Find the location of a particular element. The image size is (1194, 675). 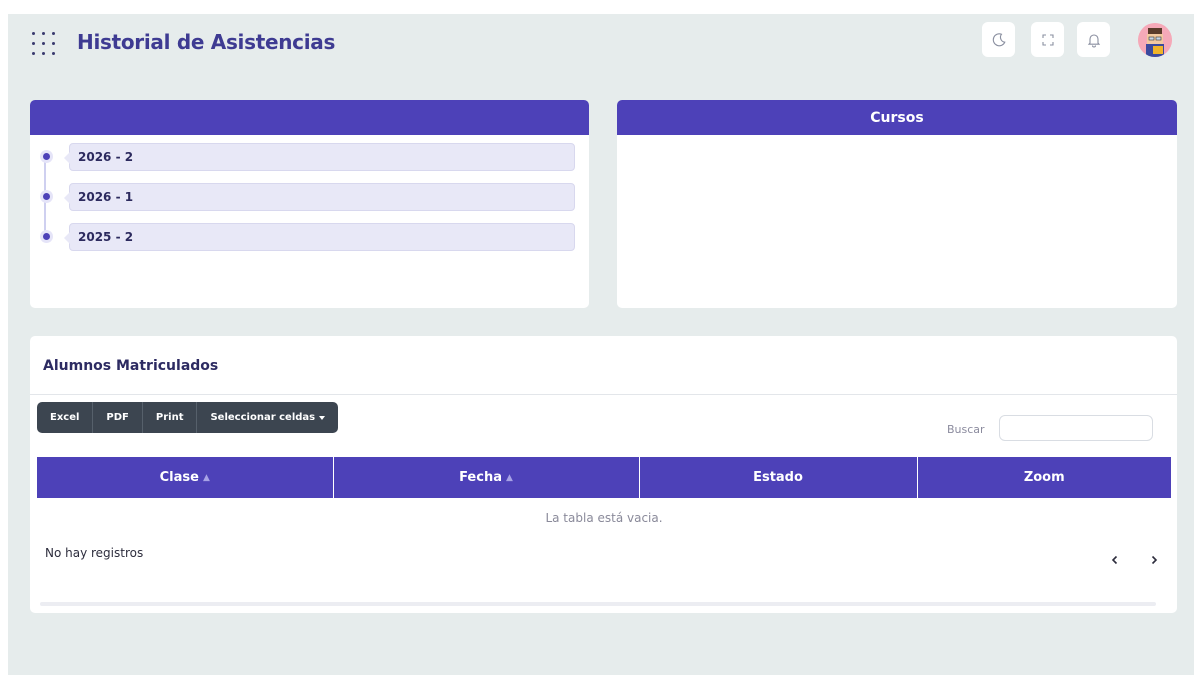

divider is located at coordinates (603, 394).